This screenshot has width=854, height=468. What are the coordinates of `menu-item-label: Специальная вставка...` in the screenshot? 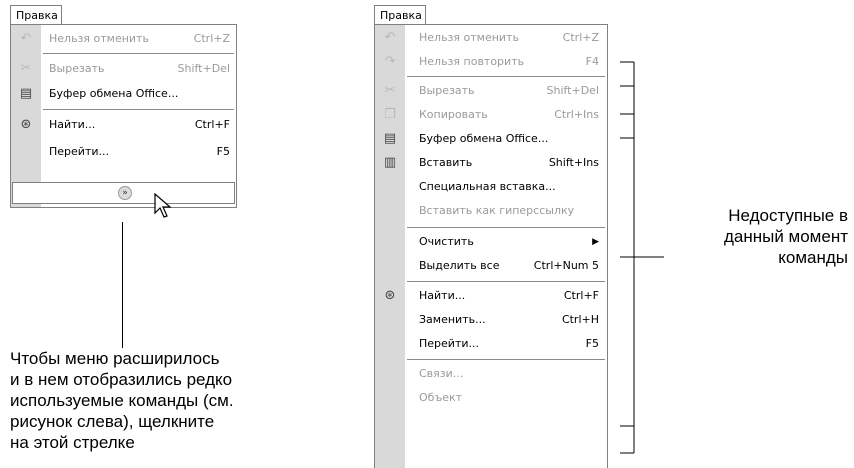 It's located at (487, 186).